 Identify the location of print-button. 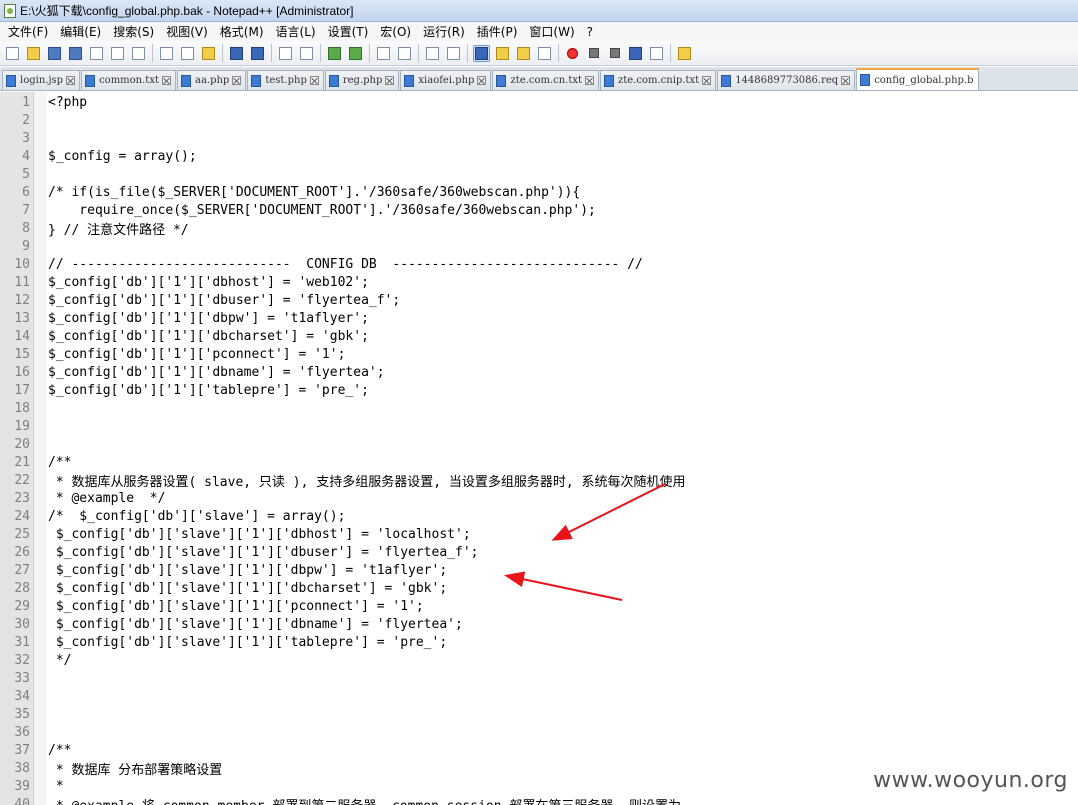
(138, 53).